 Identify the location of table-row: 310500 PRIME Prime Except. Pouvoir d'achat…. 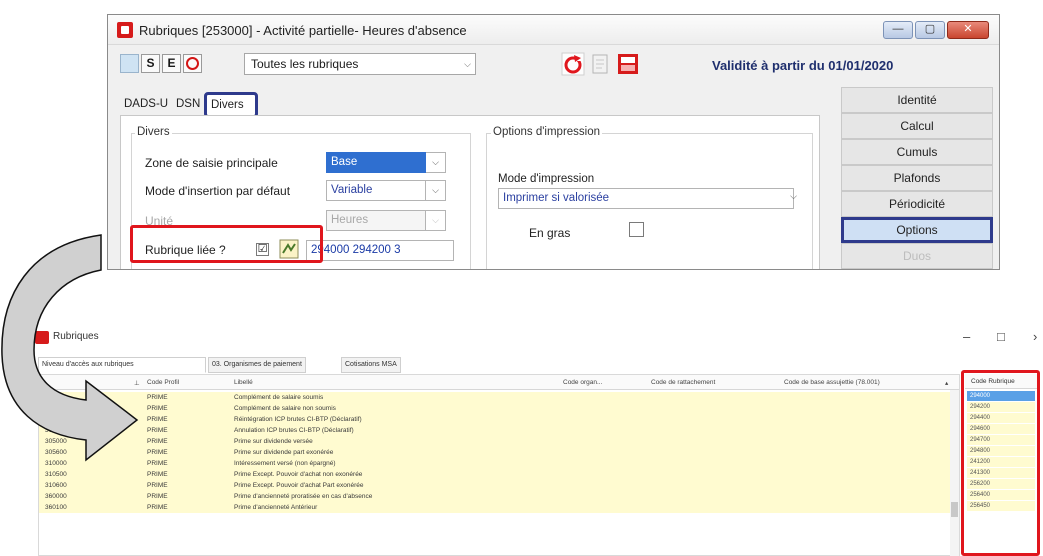
(499, 474).